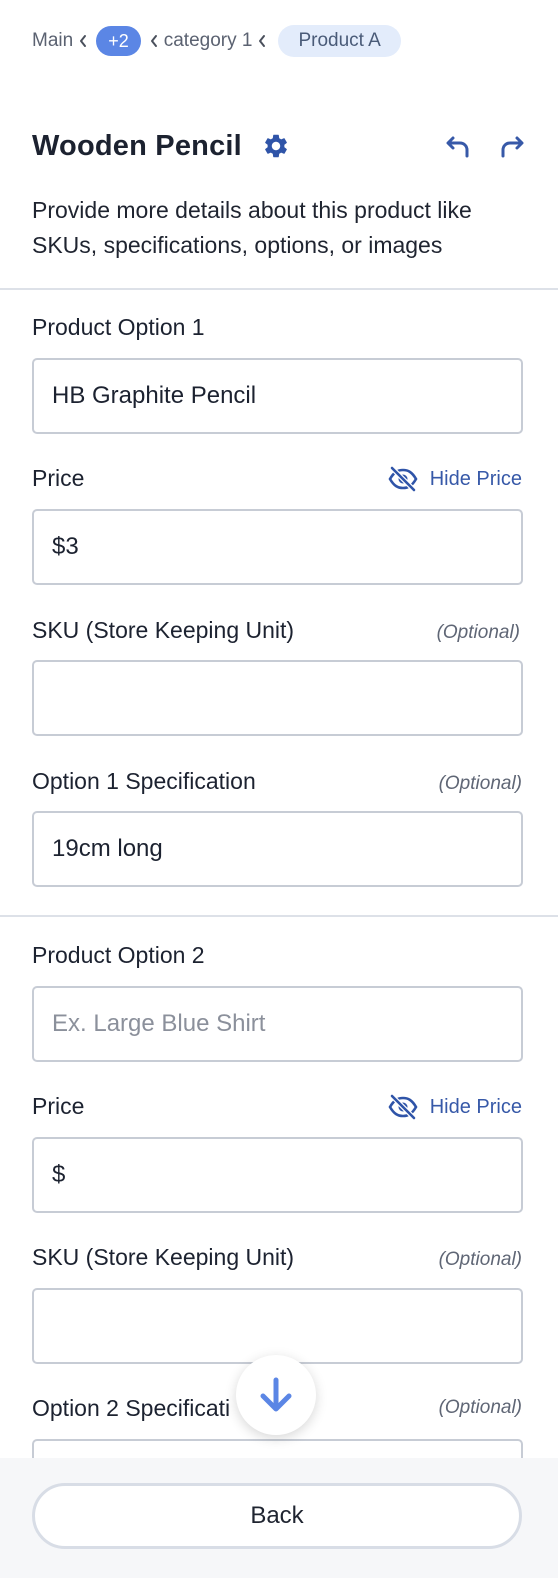 The width and height of the screenshot is (558, 1578). I want to click on option-2-hide-price-toggle: Hide Price, so click(455, 1107).